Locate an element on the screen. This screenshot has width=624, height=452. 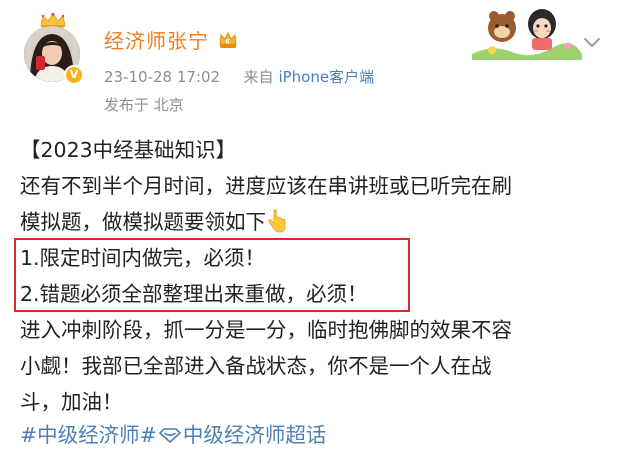
content-line: 小觑！我部已全部进入备战状态，你不是一个人在战 is located at coordinates (256, 366).